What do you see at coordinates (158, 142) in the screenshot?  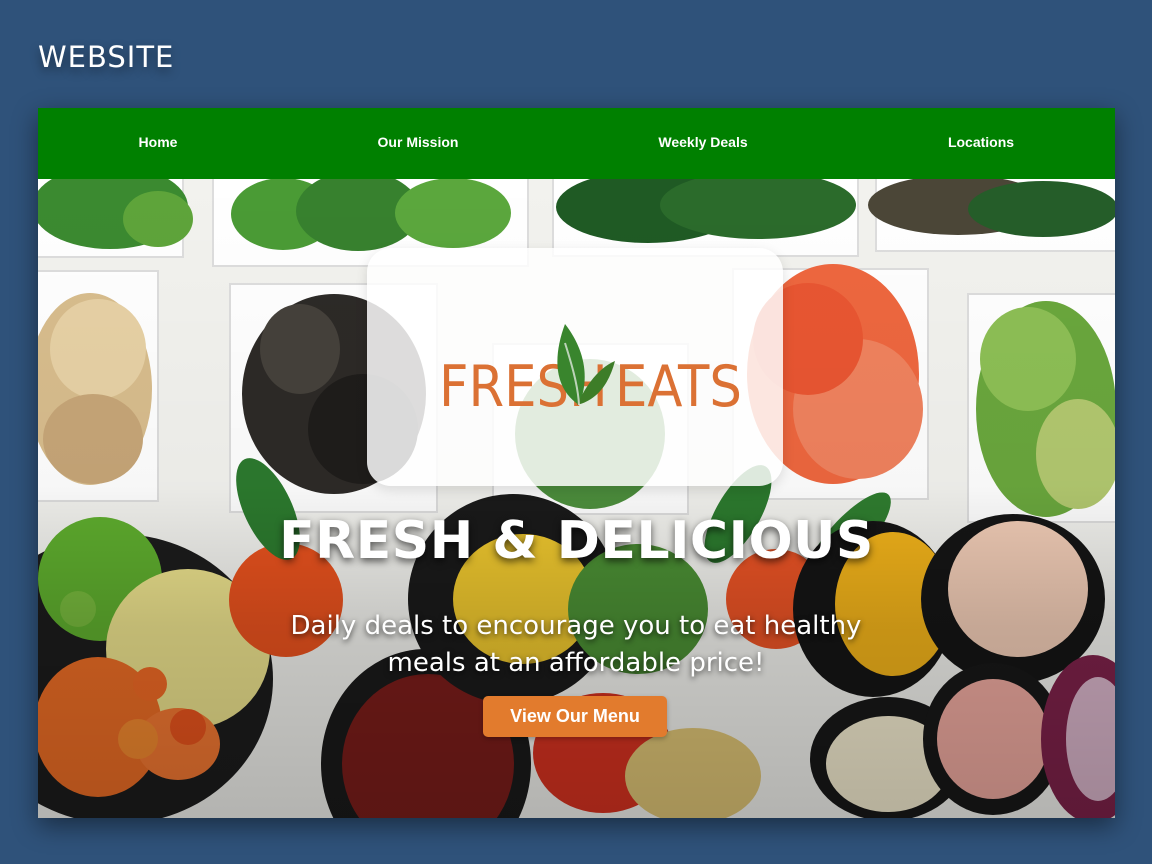 I see `nav-home: Home` at bounding box center [158, 142].